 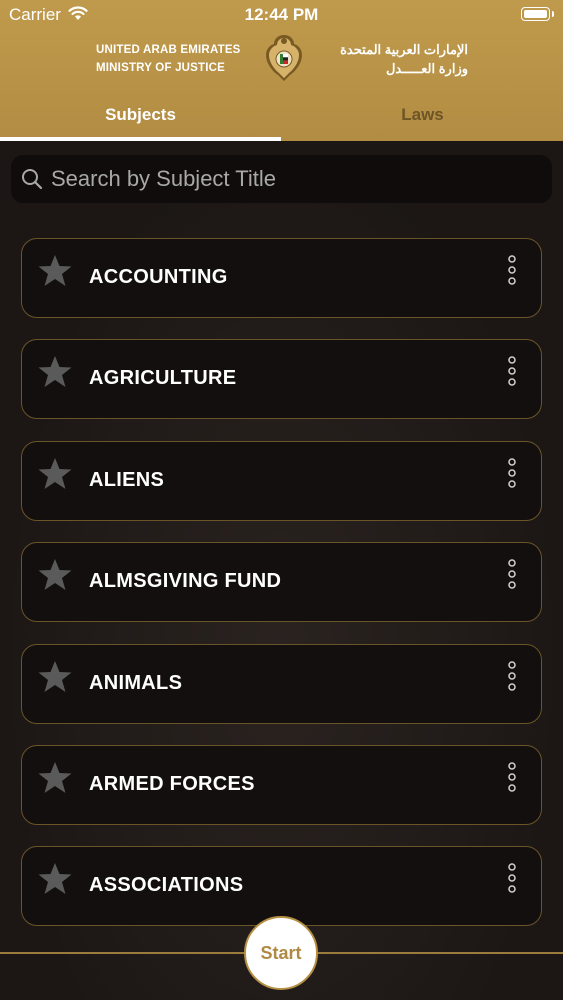 I want to click on search-bar, so click(x=281, y=179).